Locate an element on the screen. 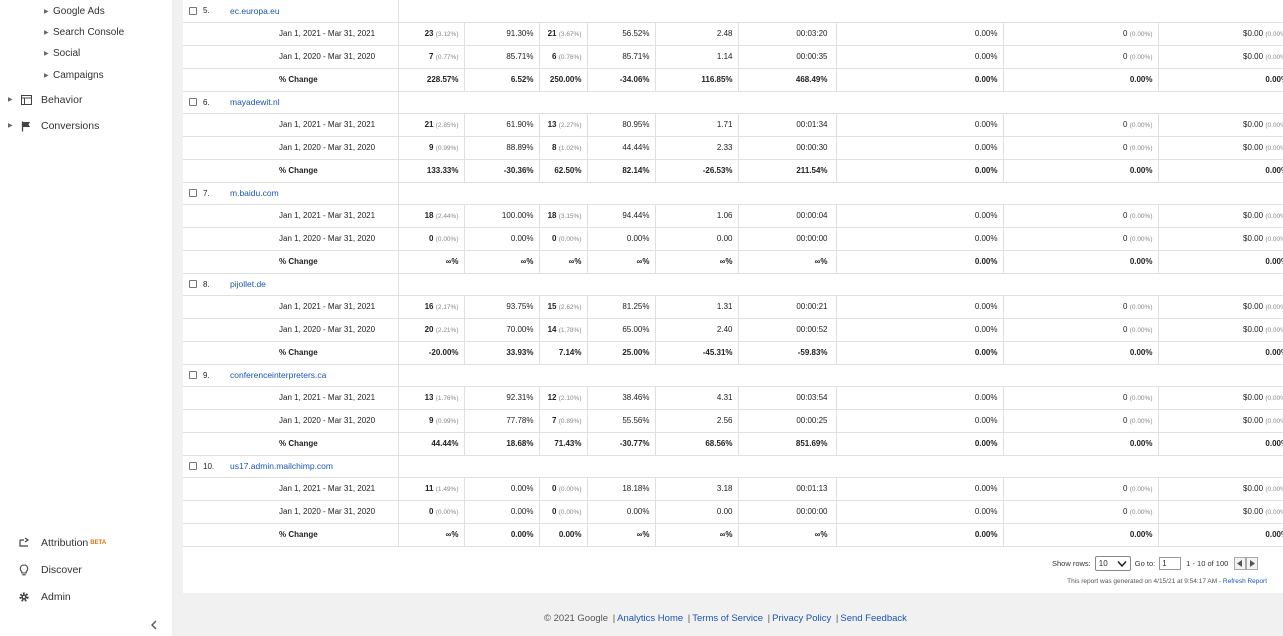 The image size is (1283, 636). sidebar-item-discover: Discover is located at coordinates (50, 570).